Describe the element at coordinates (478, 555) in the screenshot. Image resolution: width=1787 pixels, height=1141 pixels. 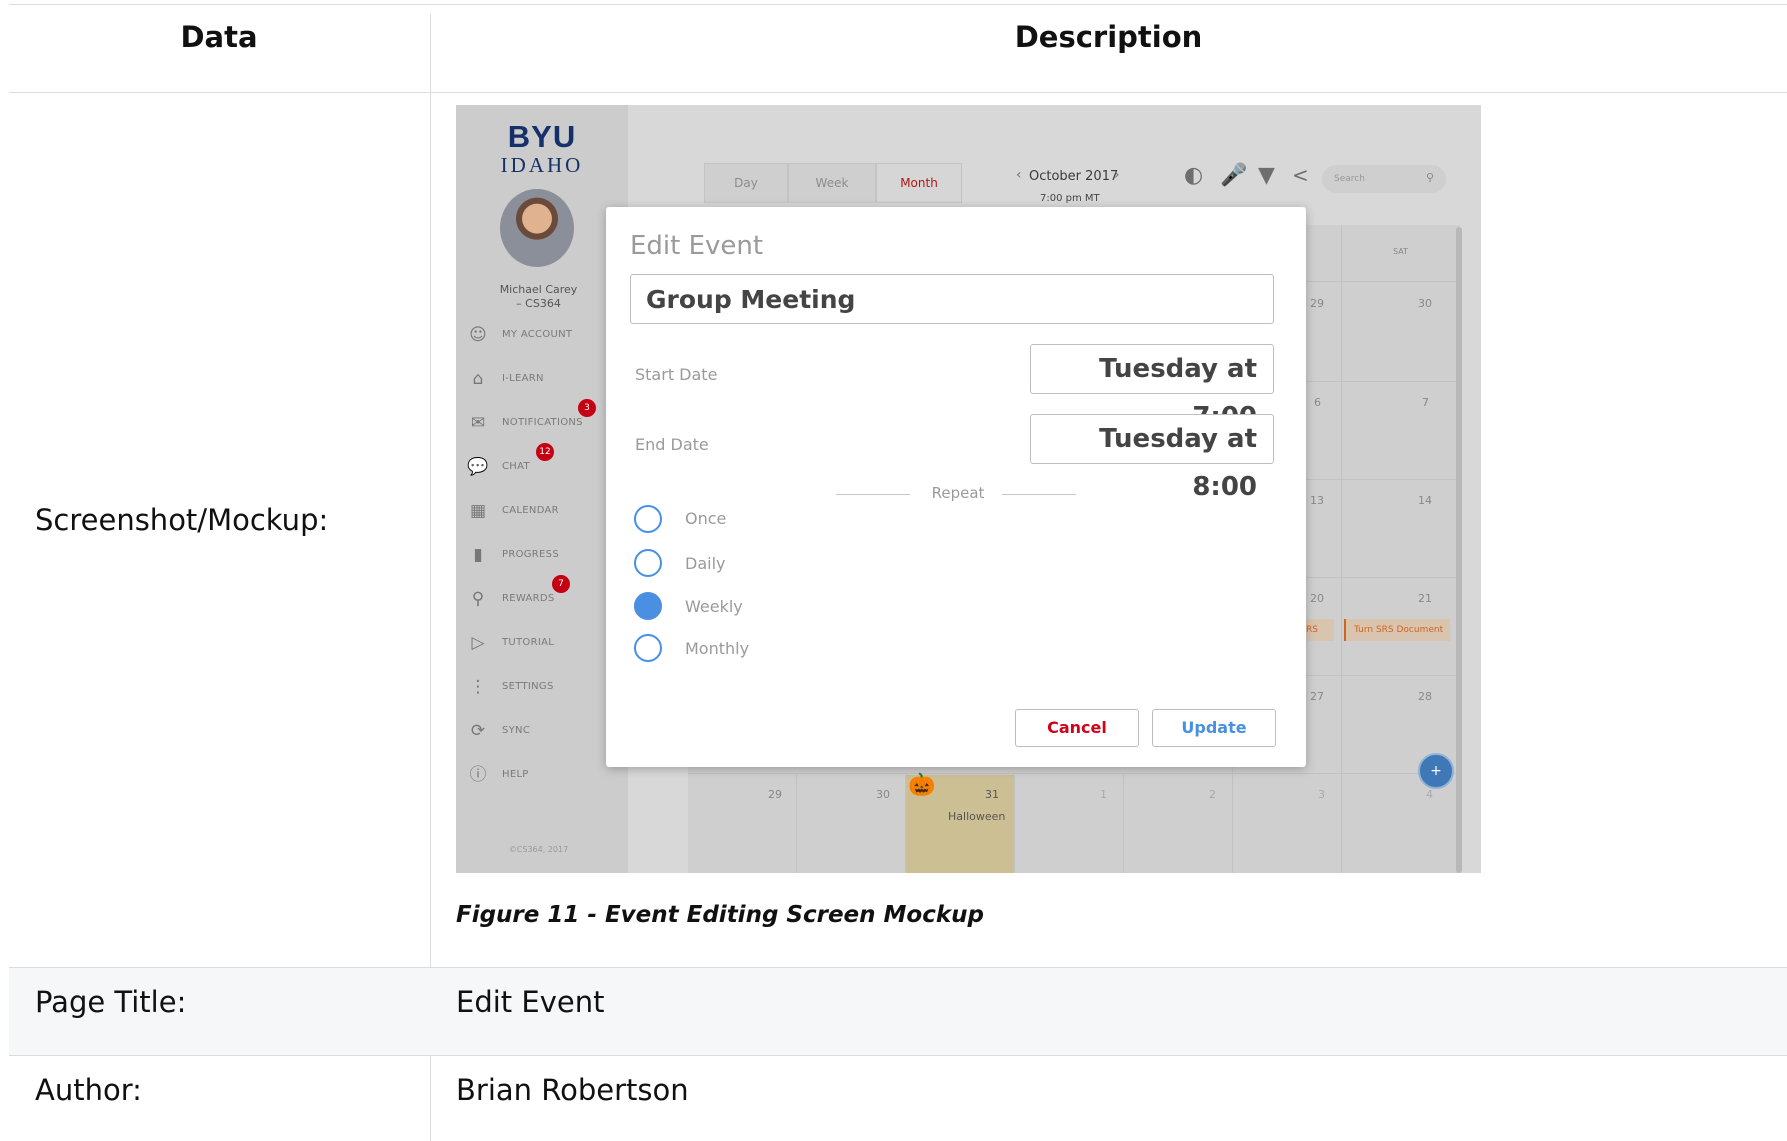
I see `bar-chart-icon: ▮` at that location.